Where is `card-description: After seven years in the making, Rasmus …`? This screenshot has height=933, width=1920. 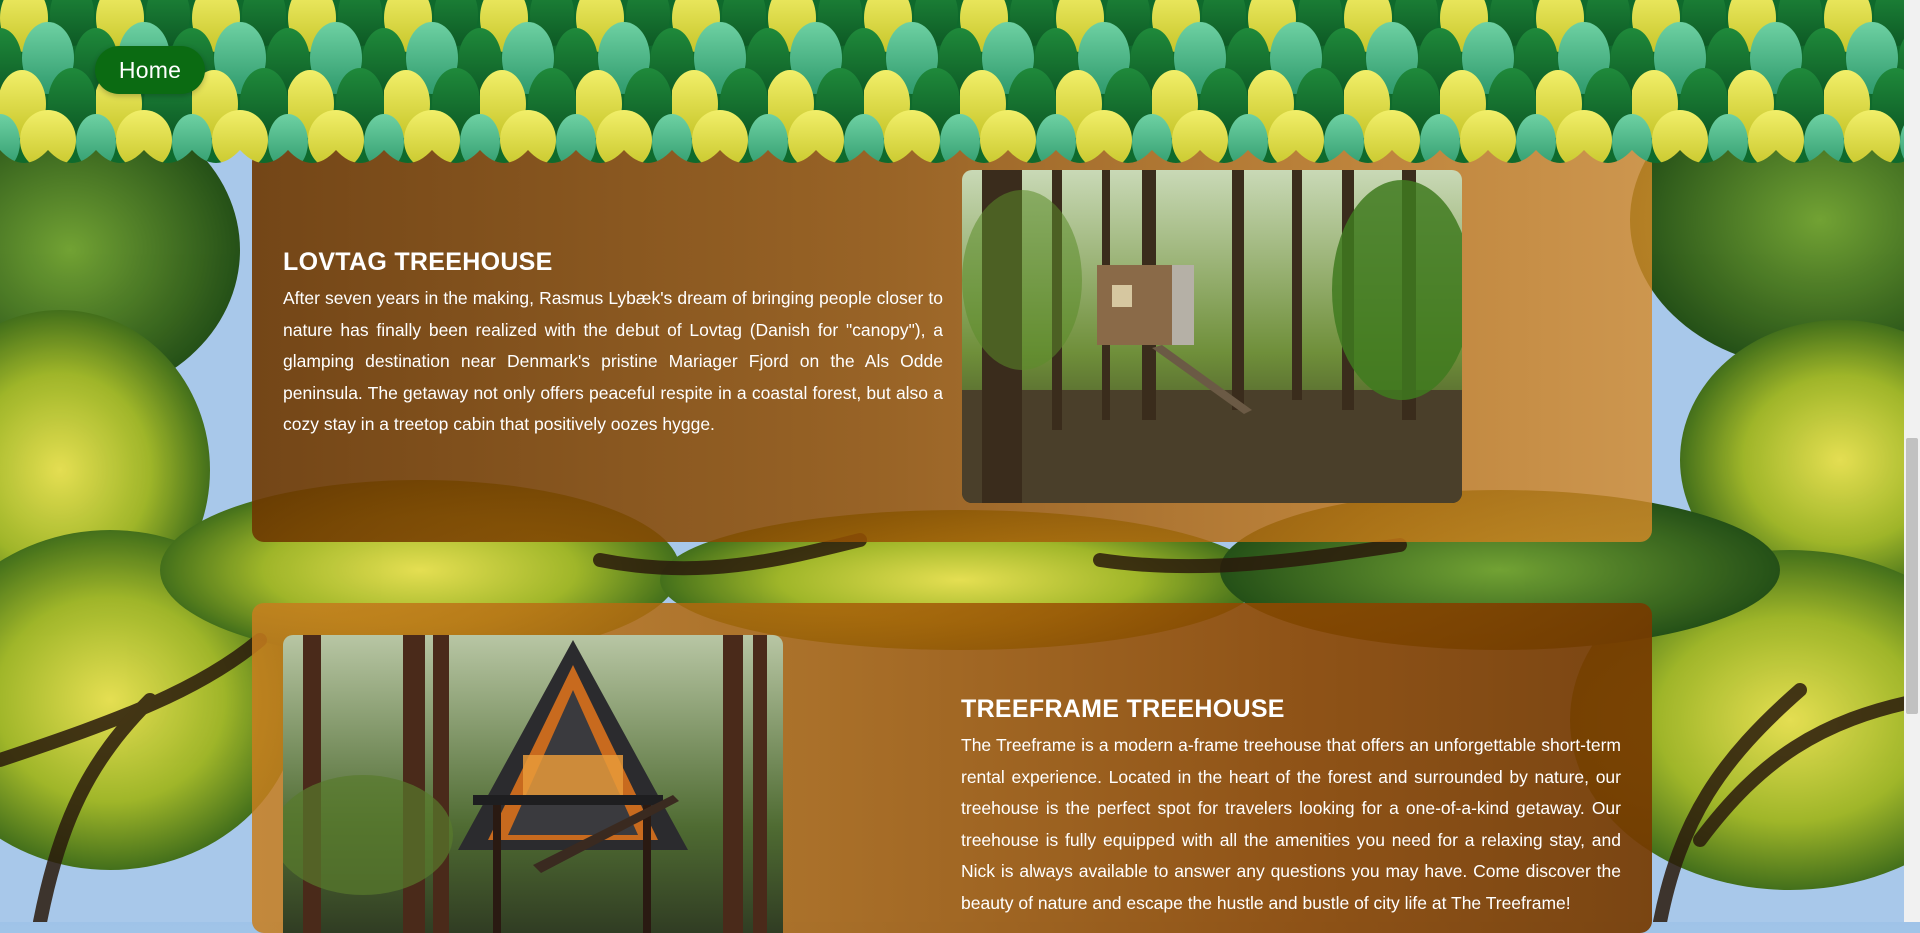 card-description: After seven years in the making, Rasmus … is located at coordinates (613, 361).